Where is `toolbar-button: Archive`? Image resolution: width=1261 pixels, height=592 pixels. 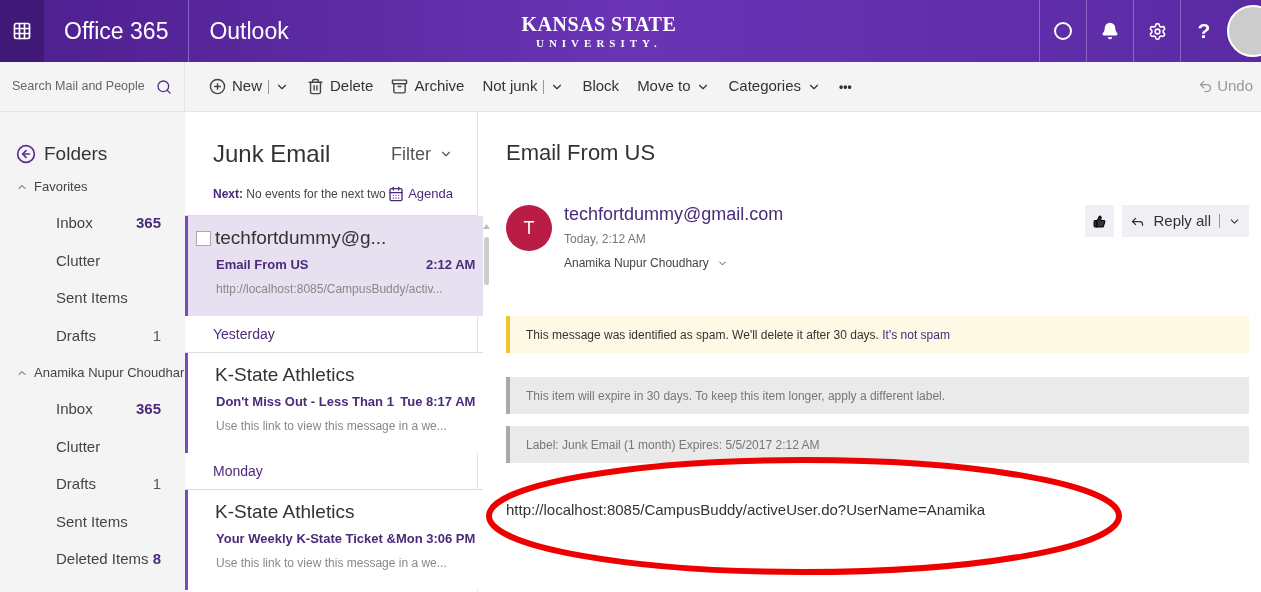 toolbar-button: Archive is located at coordinates (428, 86).